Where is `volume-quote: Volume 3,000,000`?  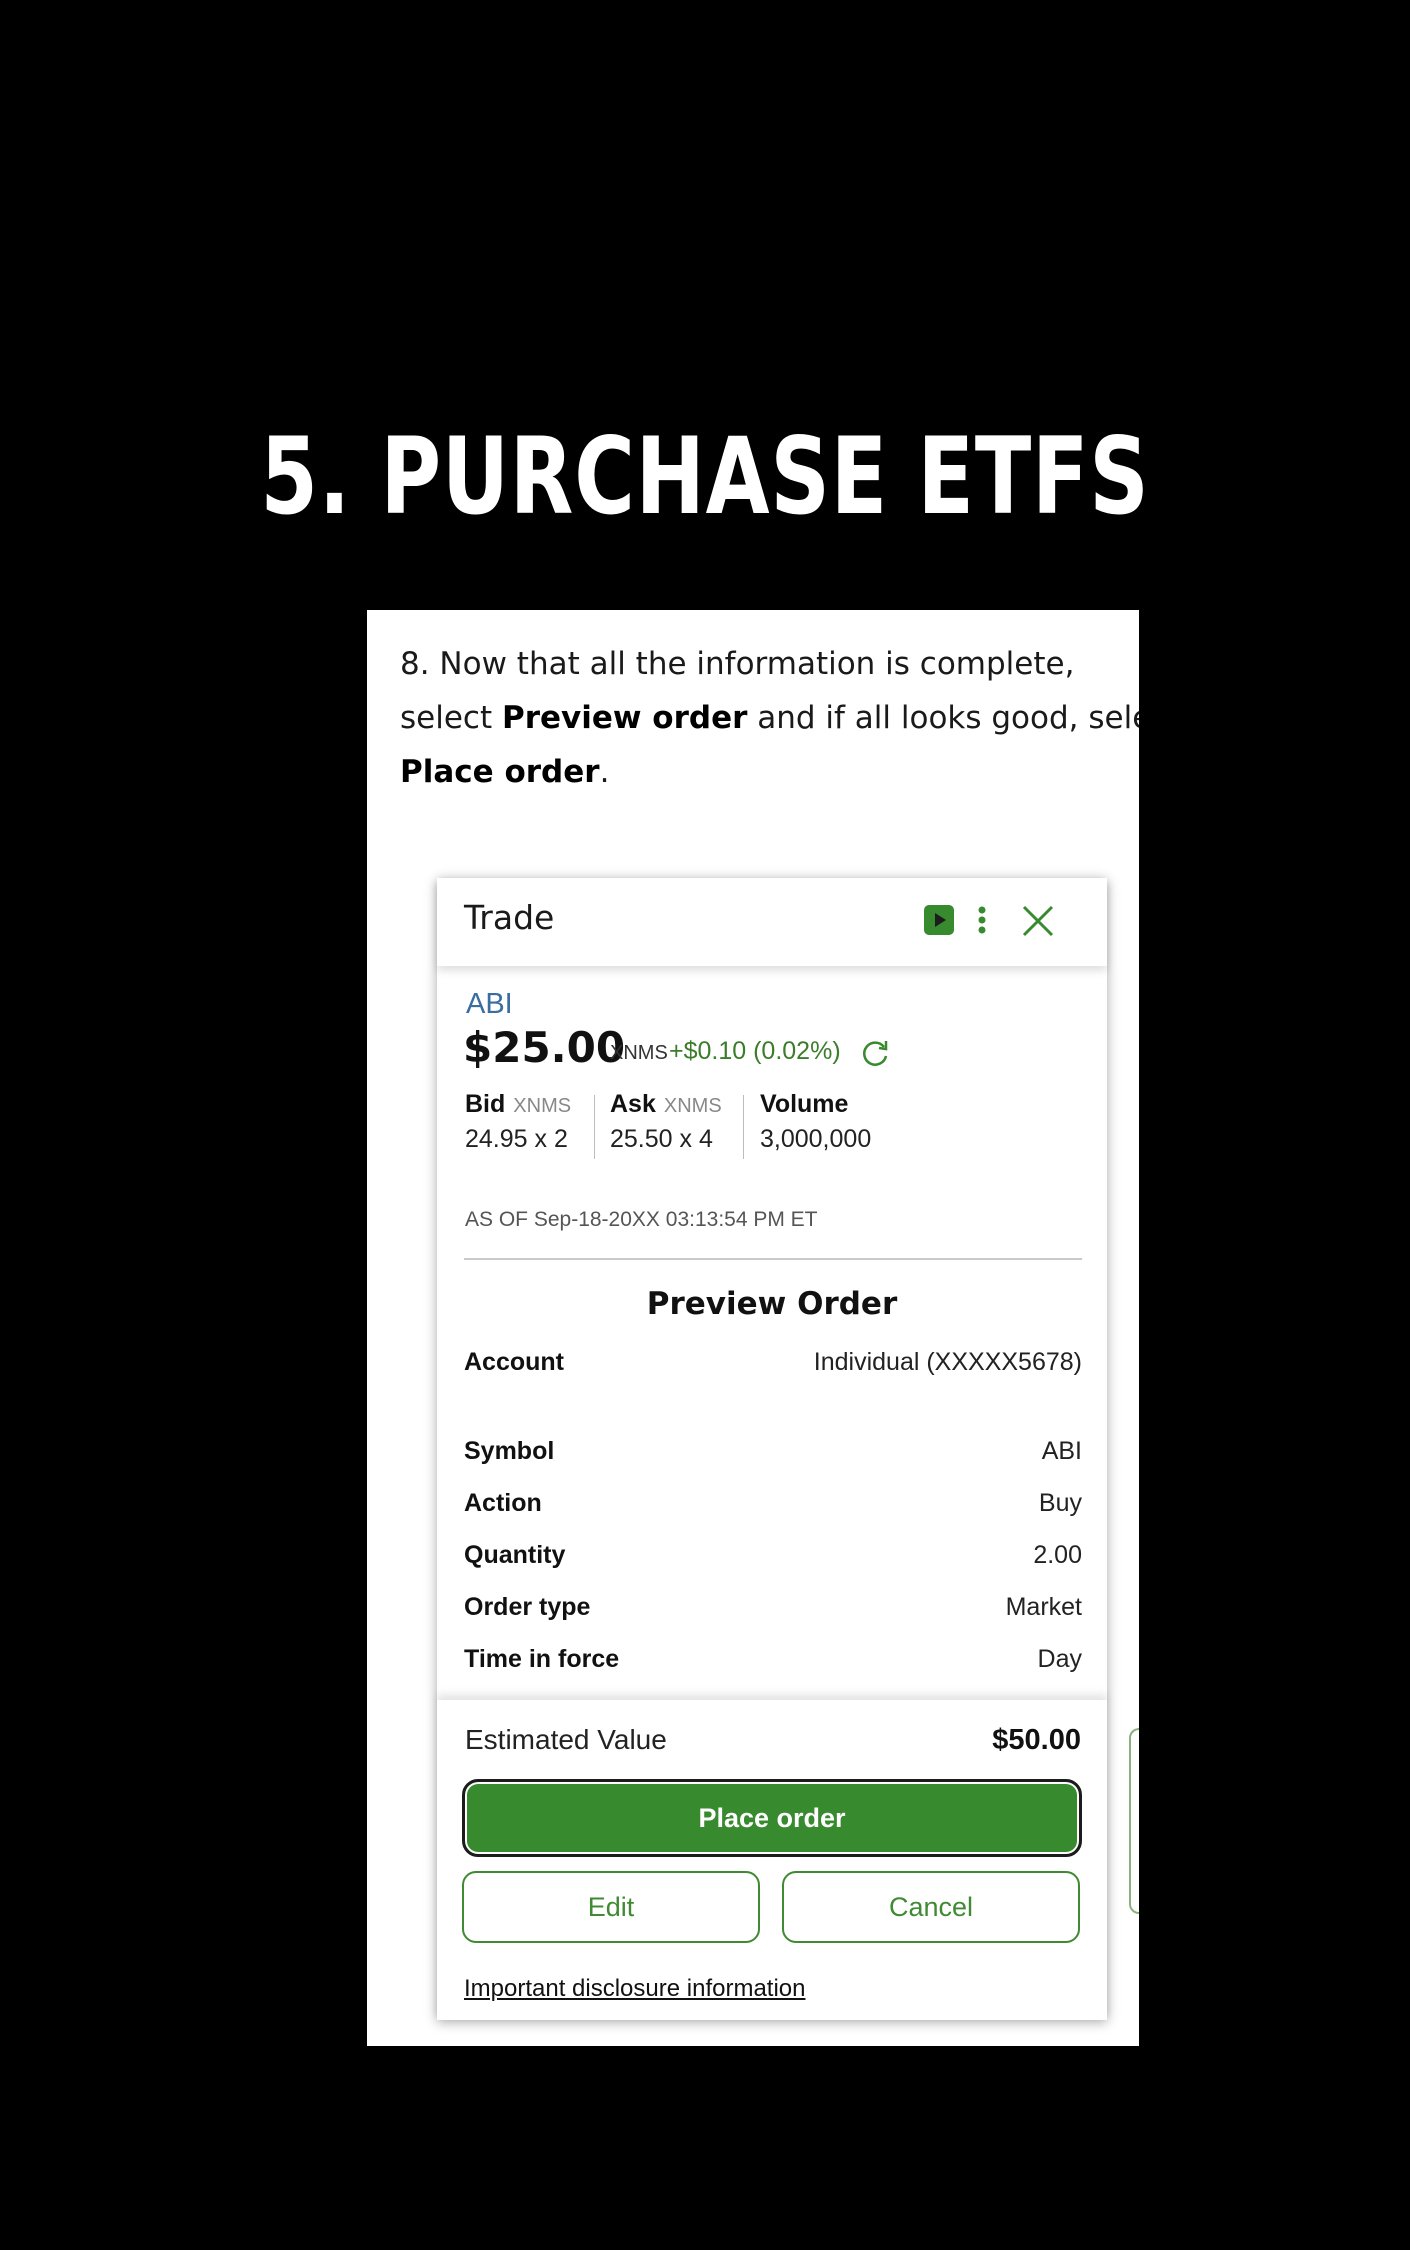 volume-quote: Volume 3,000,000 is located at coordinates (815, 1122).